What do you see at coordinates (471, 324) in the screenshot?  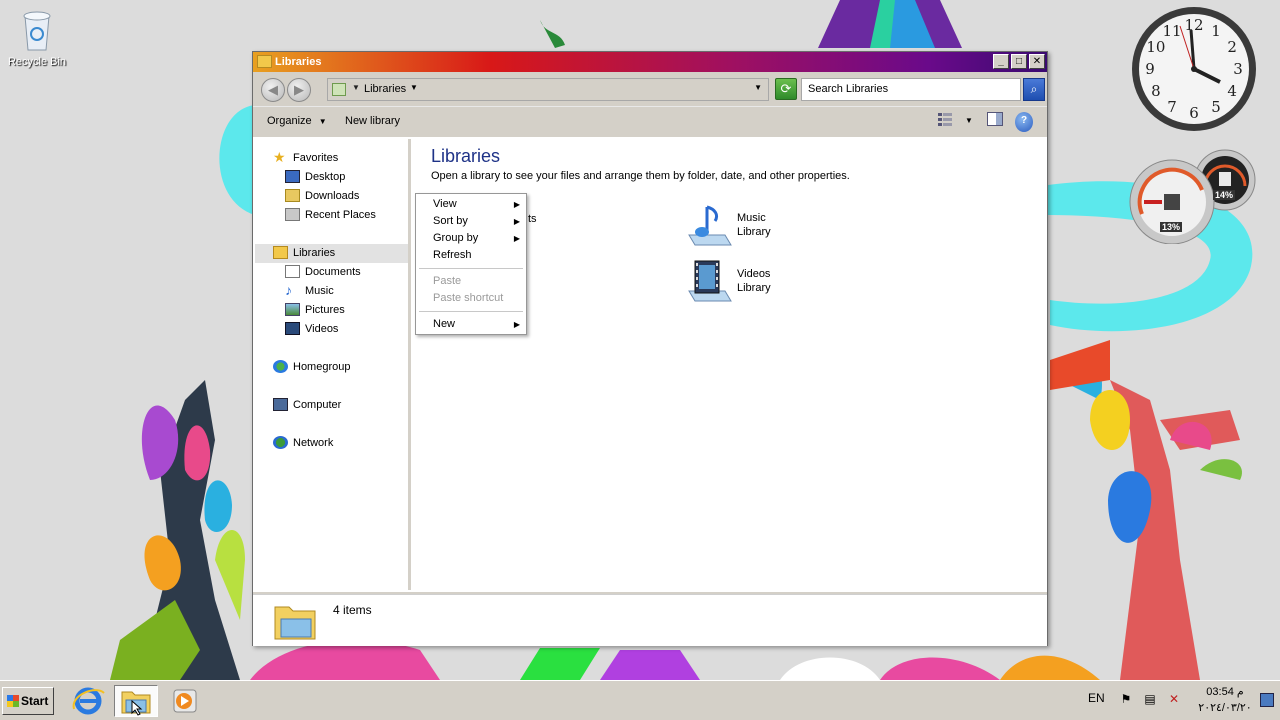 I see `menu-item-new: New ▶` at bounding box center [471, 324].